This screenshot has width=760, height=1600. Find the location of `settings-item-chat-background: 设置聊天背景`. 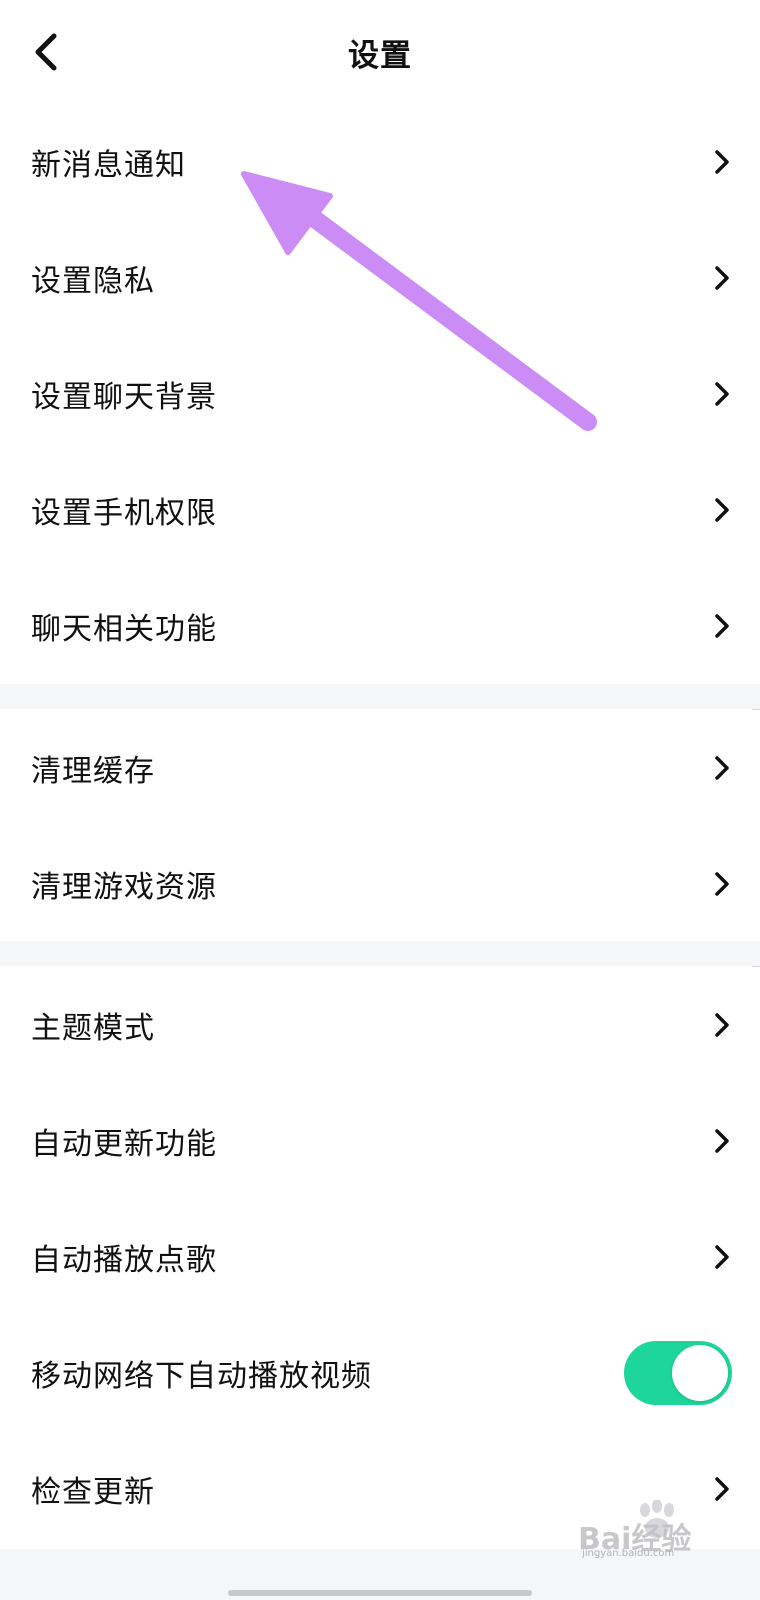

settings-item-chat-background: 设置聊天背景 is located at coordinates (380, 394).